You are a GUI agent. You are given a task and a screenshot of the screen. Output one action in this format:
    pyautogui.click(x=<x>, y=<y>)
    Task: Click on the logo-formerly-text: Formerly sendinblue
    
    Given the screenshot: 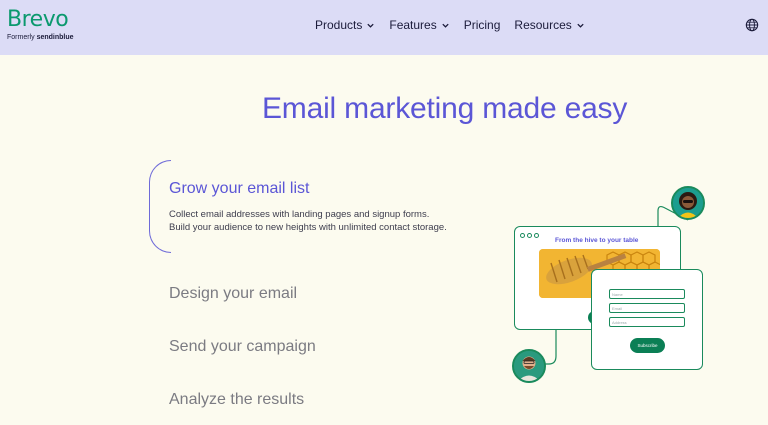 What is the action you would take?
    pyautogui.click(x=40, y=37)
    